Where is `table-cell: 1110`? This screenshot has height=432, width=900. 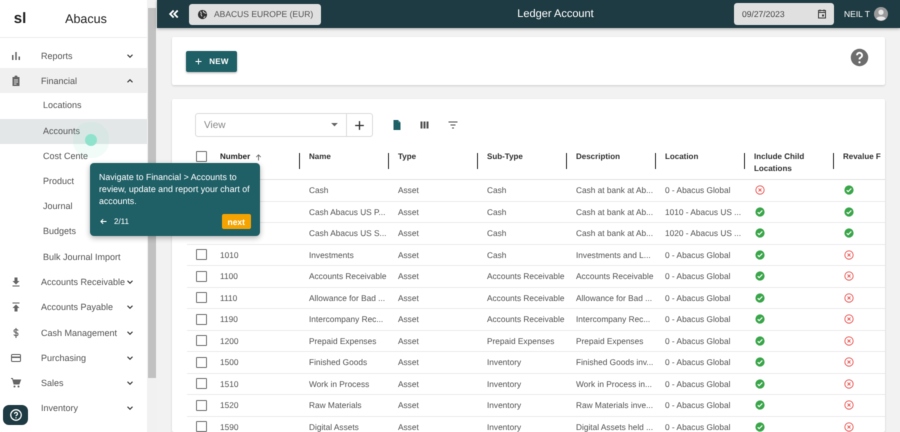 table-cell: 1110 is located at coordinates (229, 297).